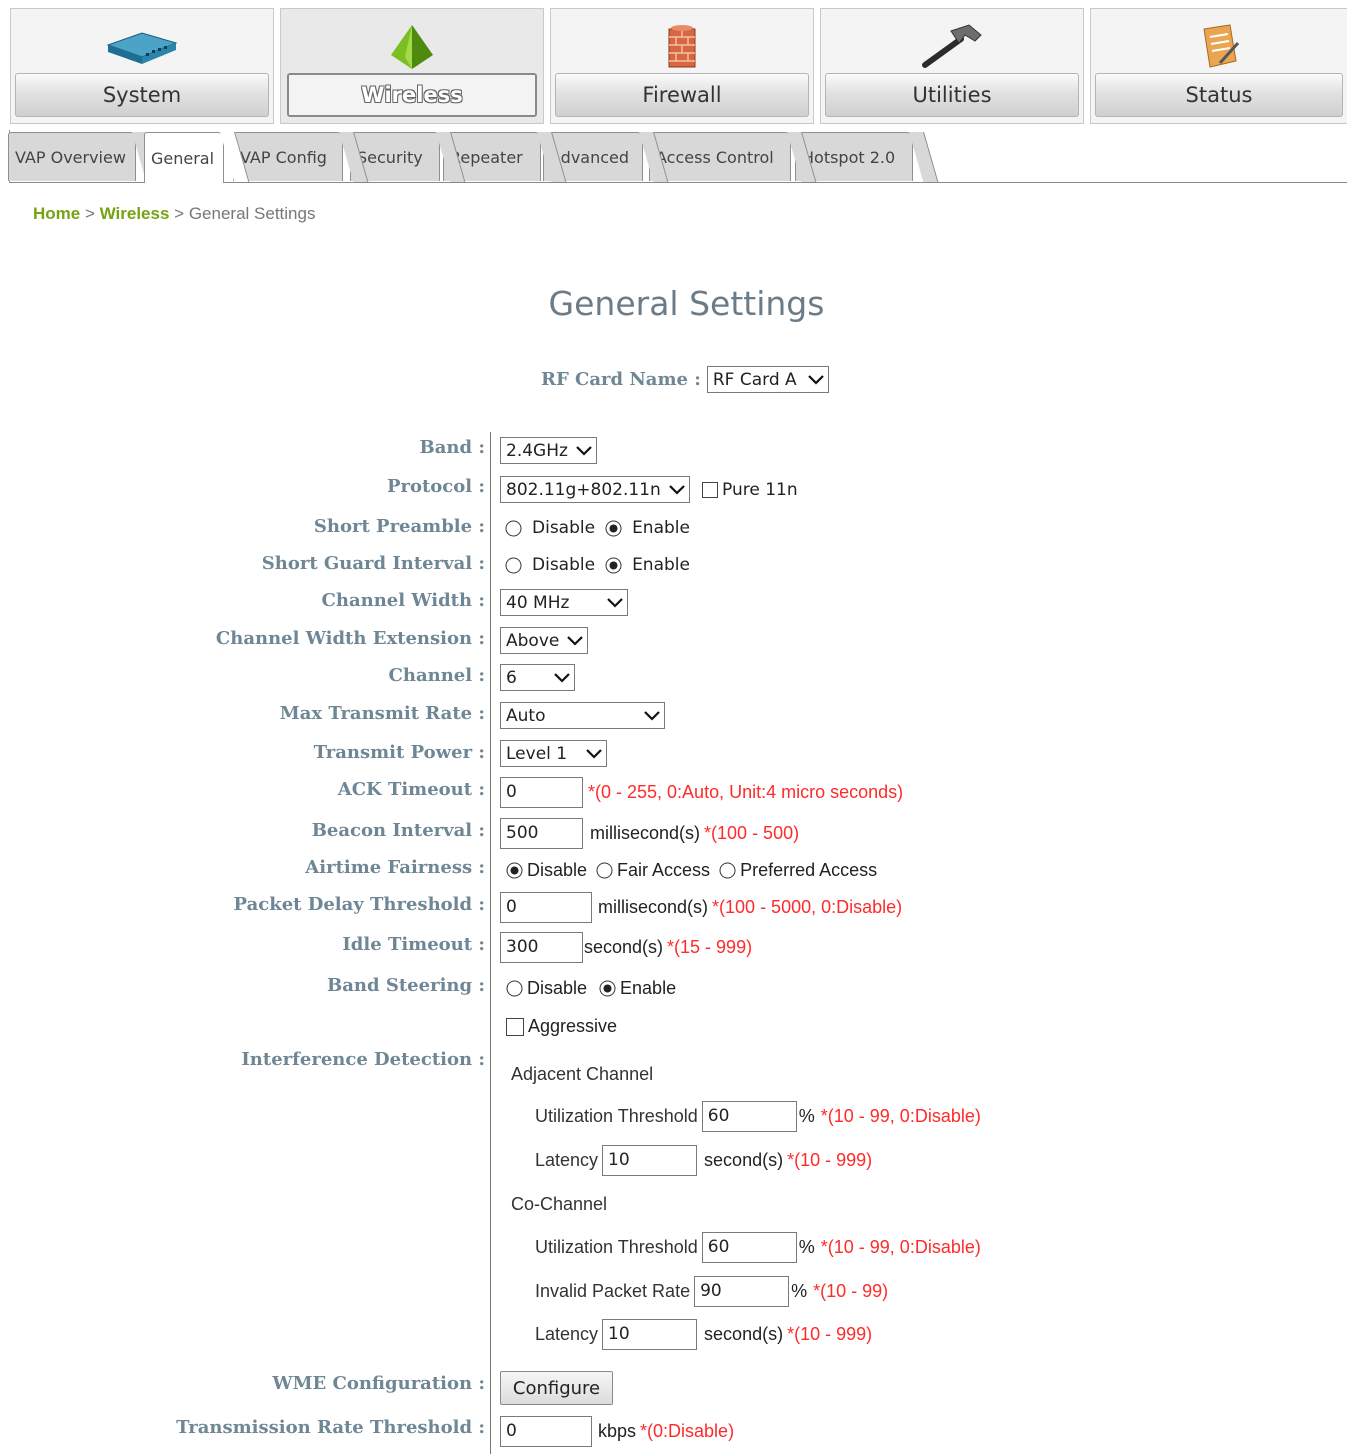  I want to click on chevron-down-icon, so click(652, 715).